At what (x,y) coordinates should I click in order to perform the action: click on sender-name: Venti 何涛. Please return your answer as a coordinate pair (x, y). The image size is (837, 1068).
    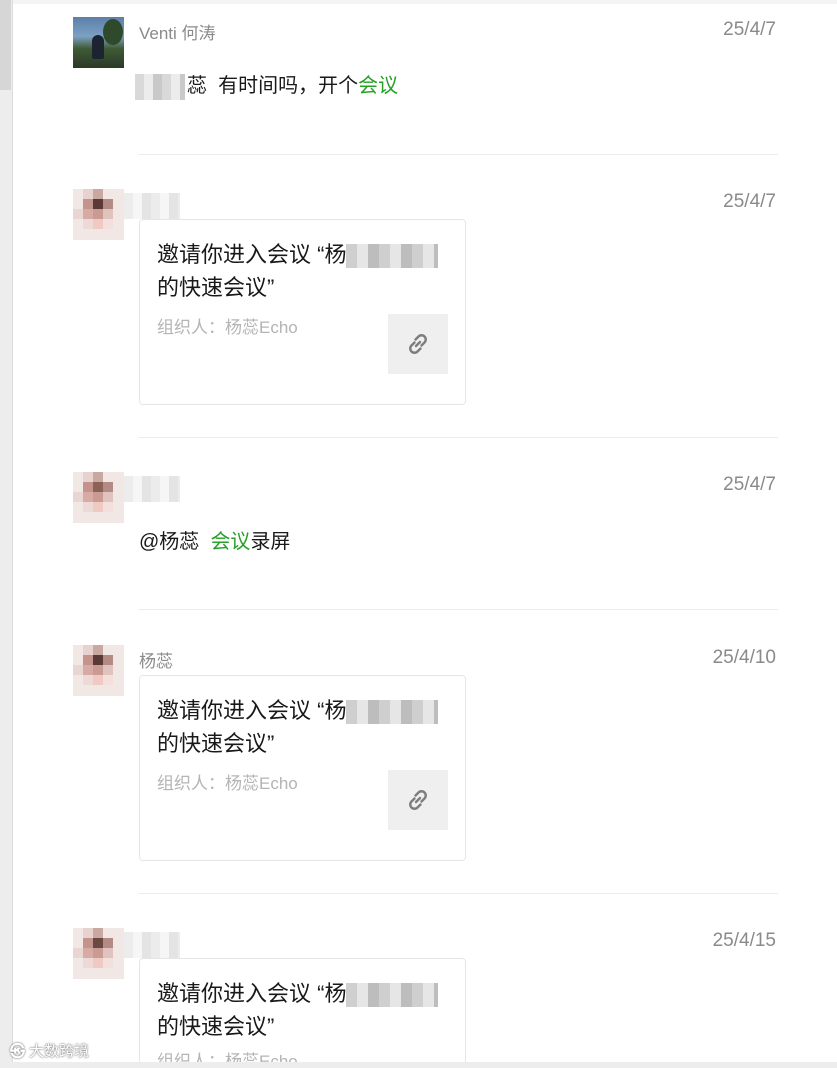
    Looking at the image, I should click on (177, 33).